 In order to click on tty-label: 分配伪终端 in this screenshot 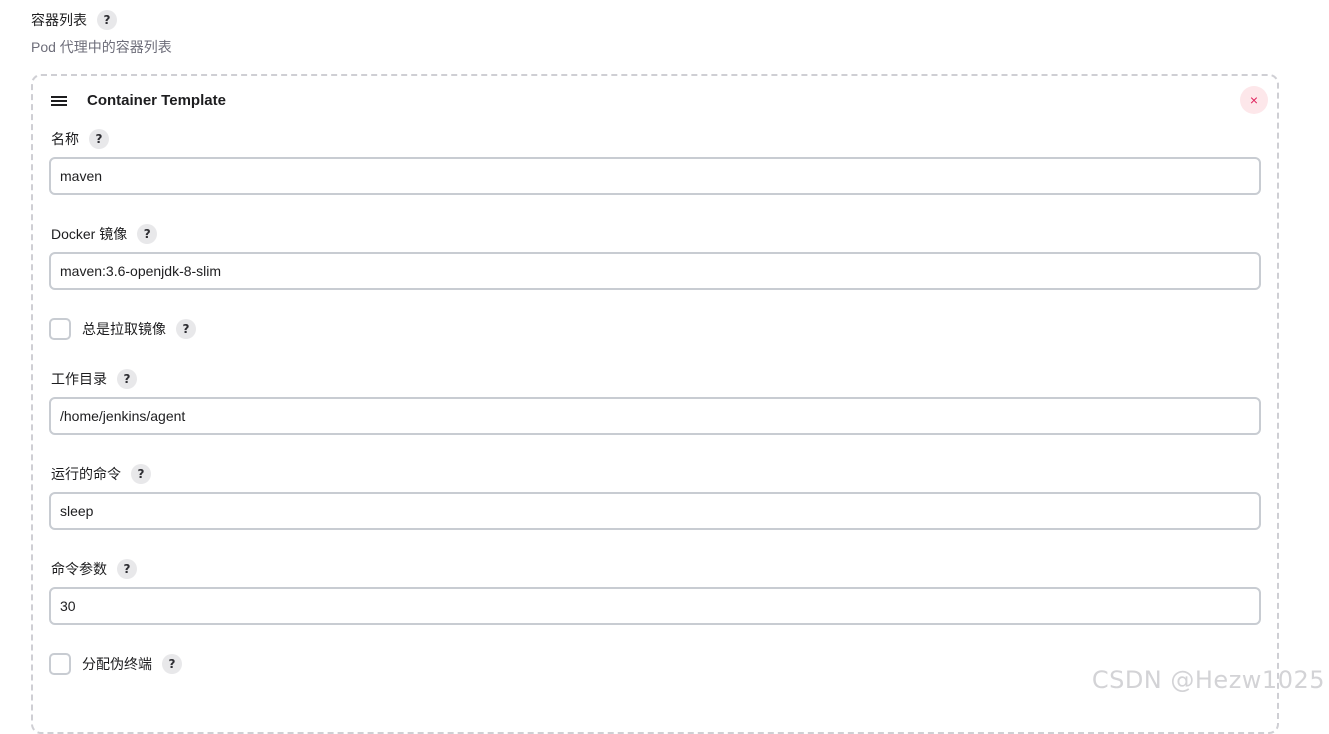, I will do `click(117, 664)`.